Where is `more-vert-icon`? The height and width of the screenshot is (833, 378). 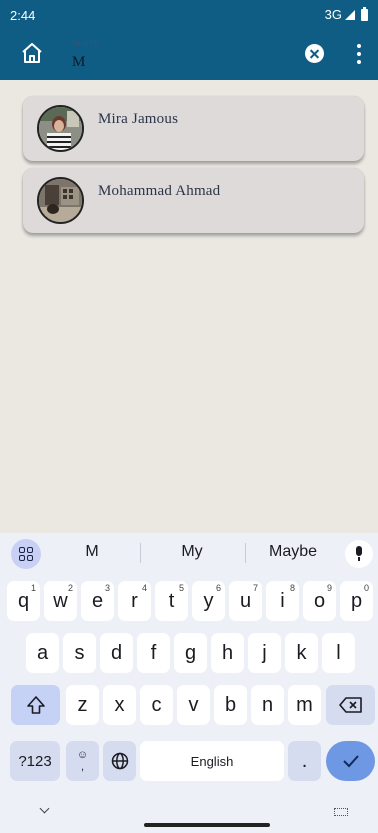 more-vert-icon is located at coordinates (359, 54).